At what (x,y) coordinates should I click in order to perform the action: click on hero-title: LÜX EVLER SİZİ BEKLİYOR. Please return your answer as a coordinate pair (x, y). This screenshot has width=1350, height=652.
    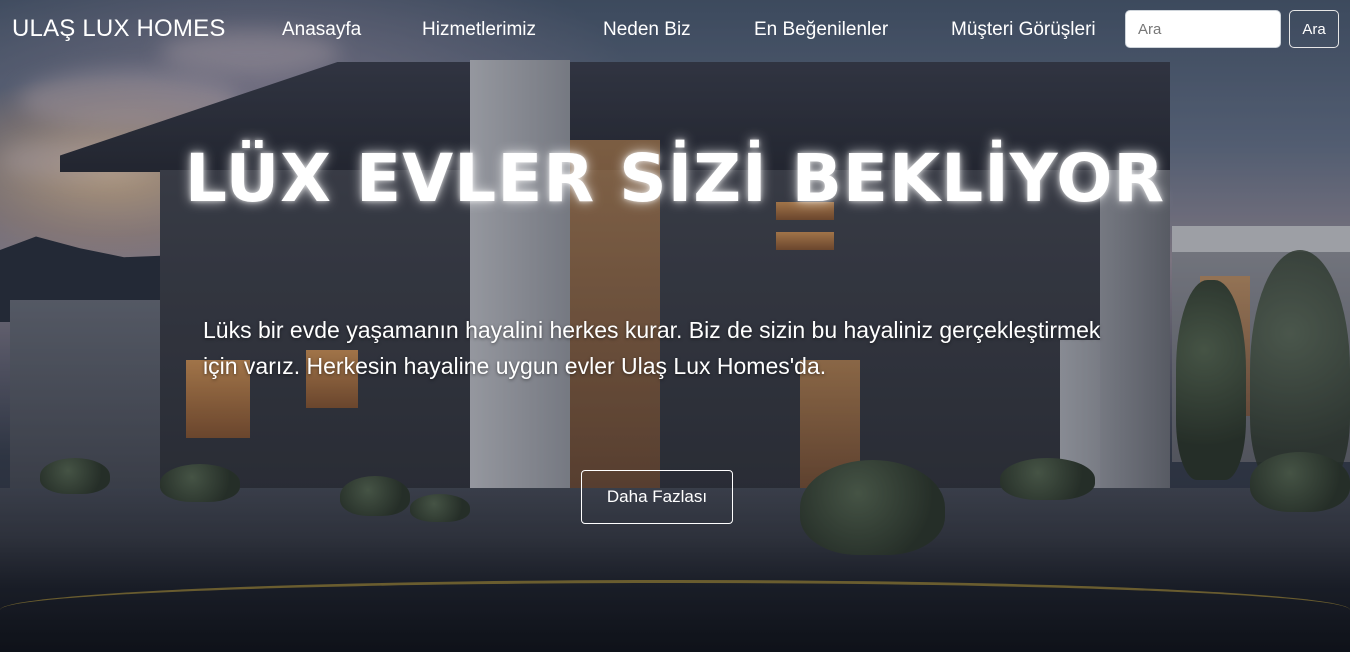
    Looking at the image, I should click on (675, 178).